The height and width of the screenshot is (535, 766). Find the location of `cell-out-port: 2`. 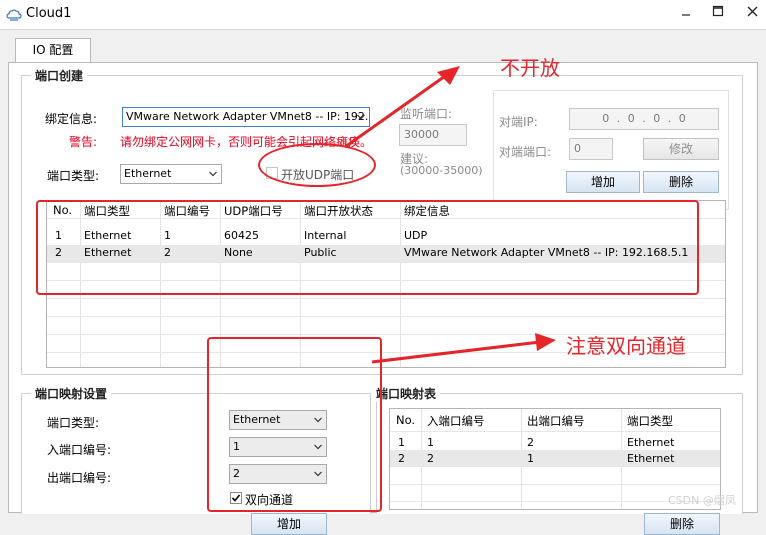

cell-out-port: 2 is located at coordinates (530, 442).